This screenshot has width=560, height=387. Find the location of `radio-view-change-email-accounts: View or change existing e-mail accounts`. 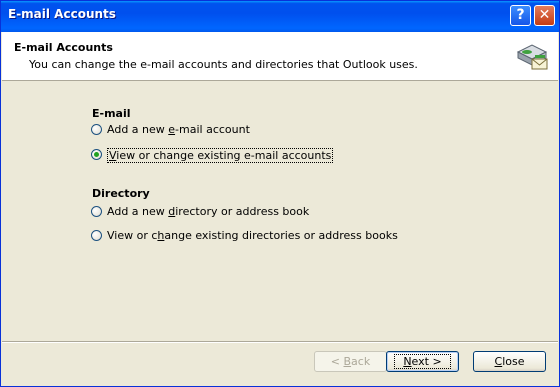

radio-view-change-email-accounts: View or change existing e-mail accounts is located at coordinates (212, 156).